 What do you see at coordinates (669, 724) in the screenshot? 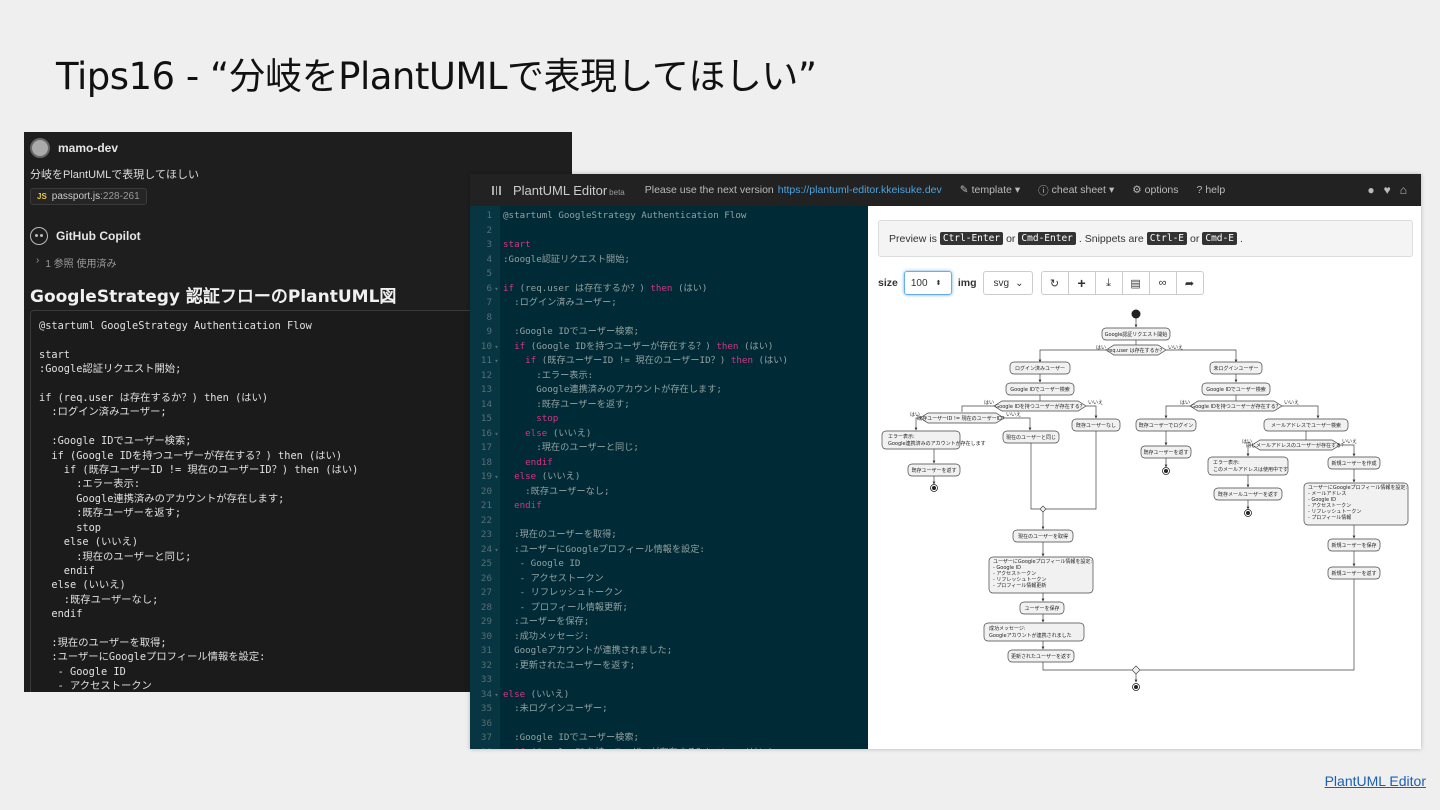
I see `code-line: 36` at bounding box center [669, 724].